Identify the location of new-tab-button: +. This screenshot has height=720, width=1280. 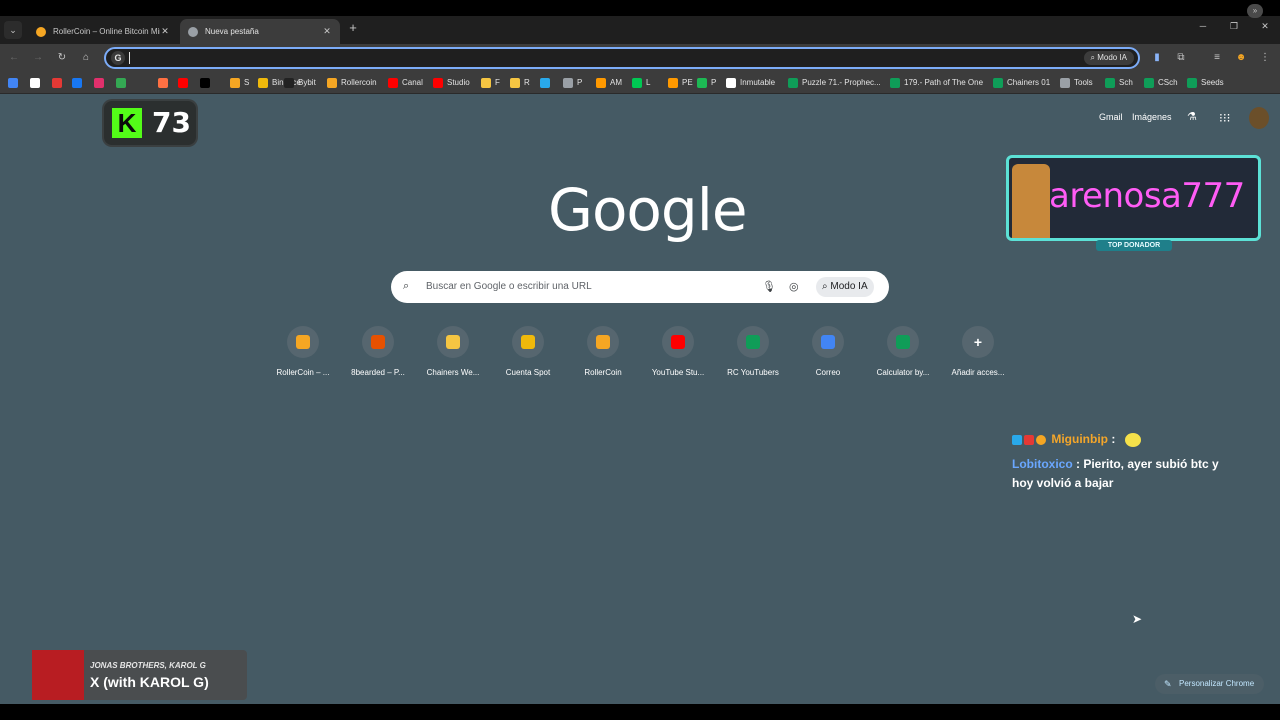
(353, 27).